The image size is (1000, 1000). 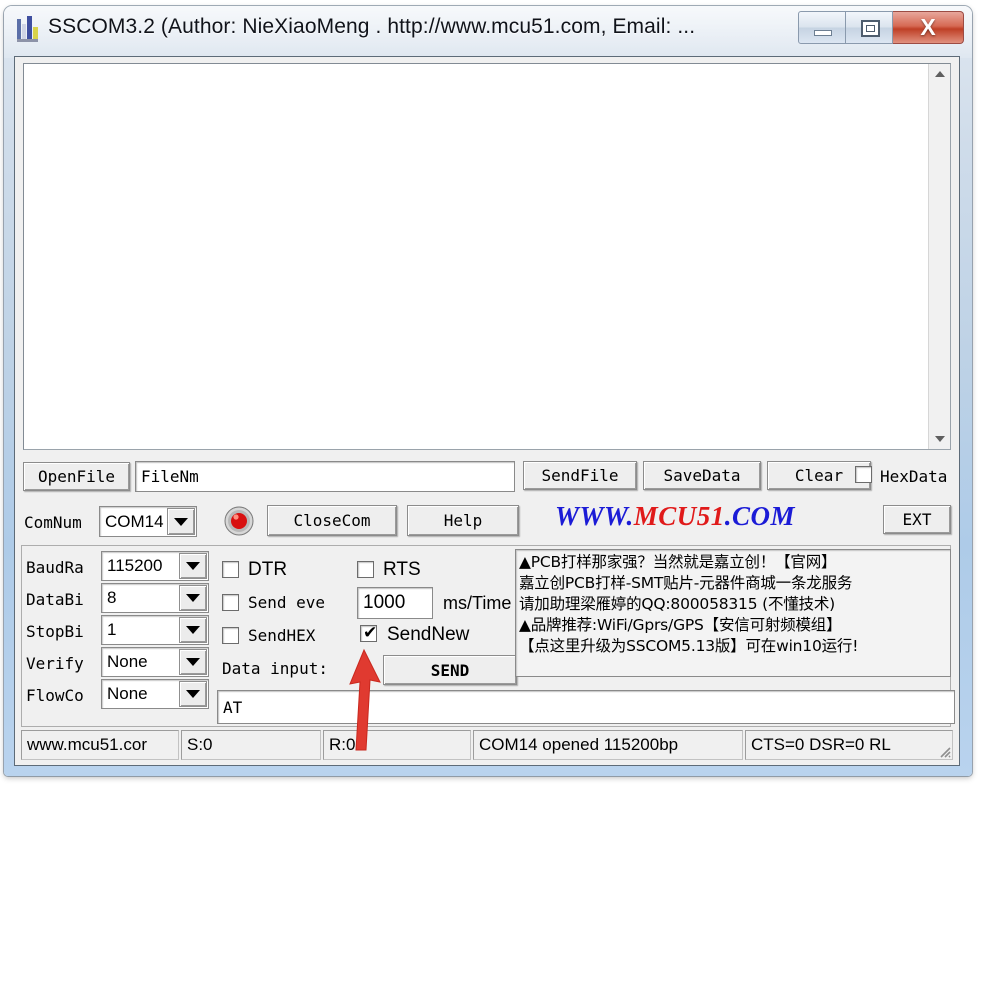 I want to click on rts-label: RTS, so click(x=402, y=569).